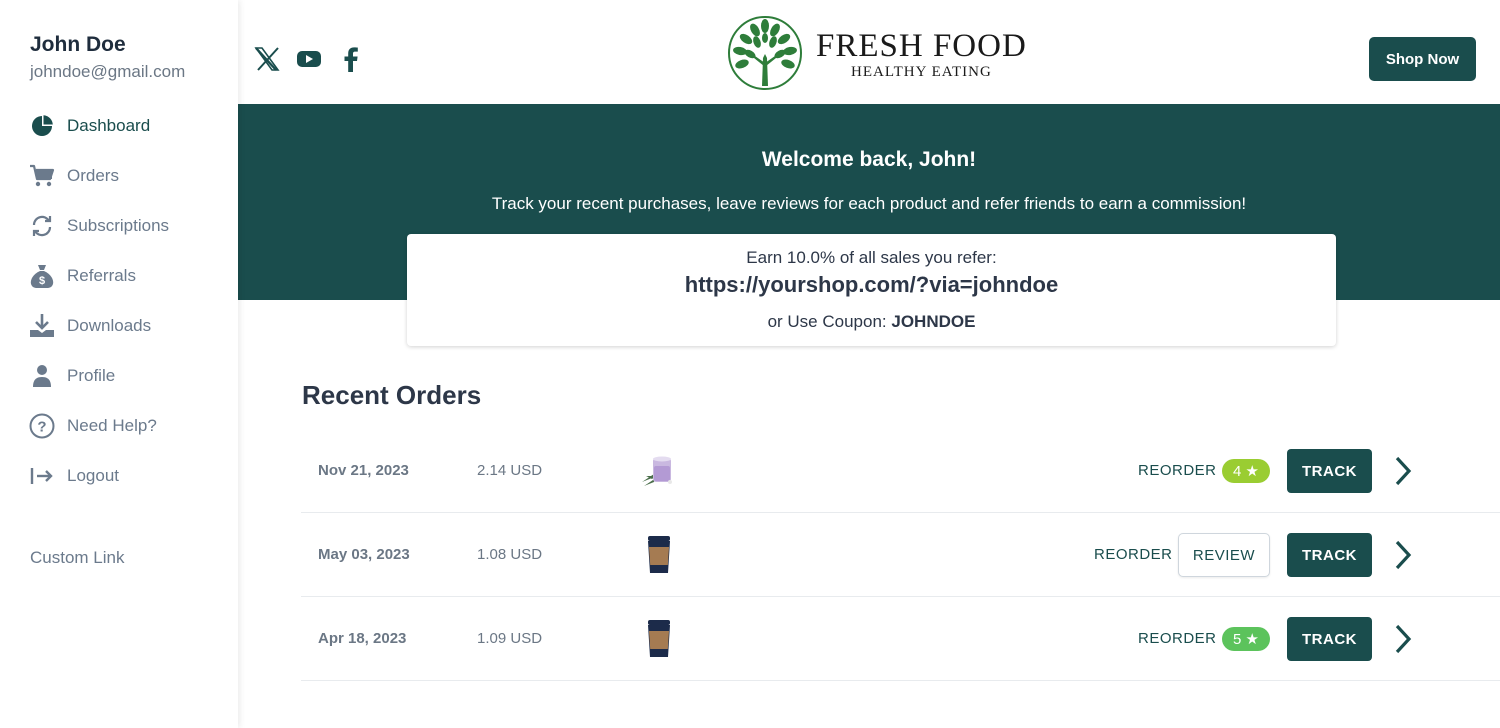 Image resolution: width=1500 pixels, height=728 pixels. I want to click on coupon-prefix: or Use Coupon:, so click(829, 321).